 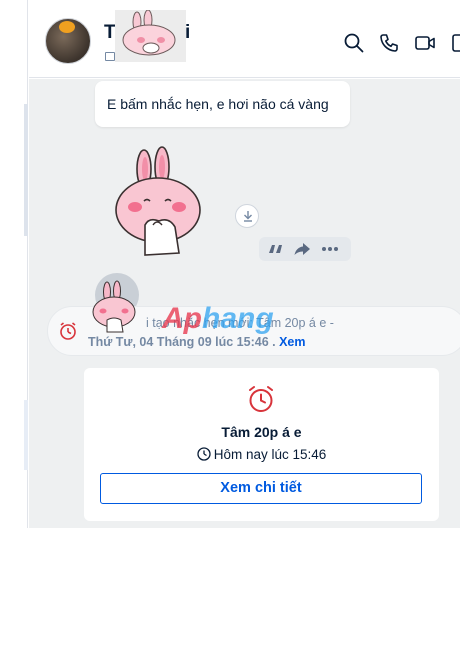 I want to click on reminder-time-text: Hôm nay lúc 15:46, so click(x=270, y=454).